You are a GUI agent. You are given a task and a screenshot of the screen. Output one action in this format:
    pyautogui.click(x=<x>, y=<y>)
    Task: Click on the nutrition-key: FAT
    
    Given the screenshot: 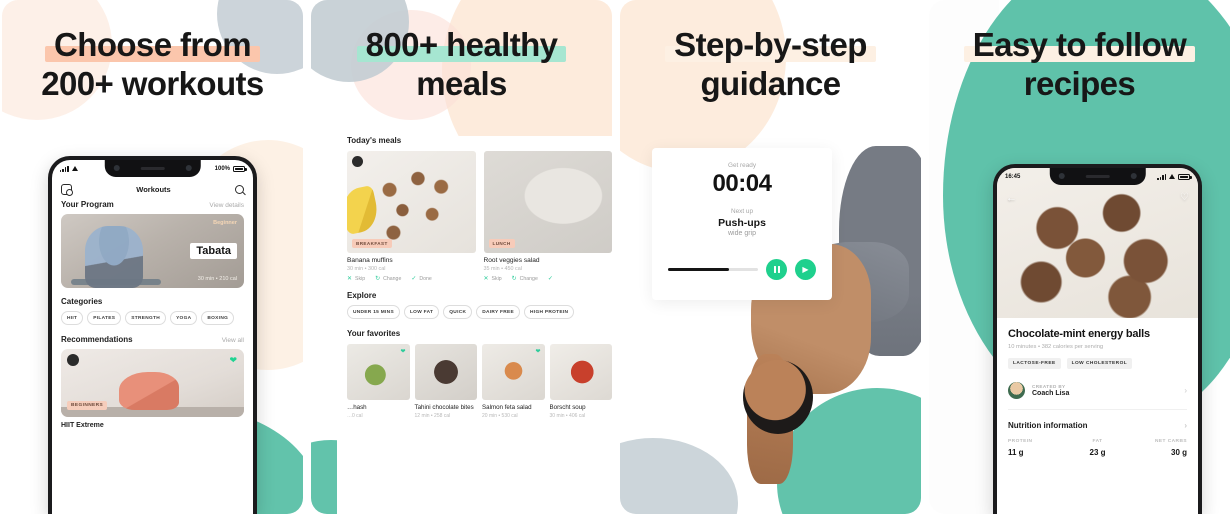 What is the action you would take?
    pyautogui.click(x=1097, y=441)
    